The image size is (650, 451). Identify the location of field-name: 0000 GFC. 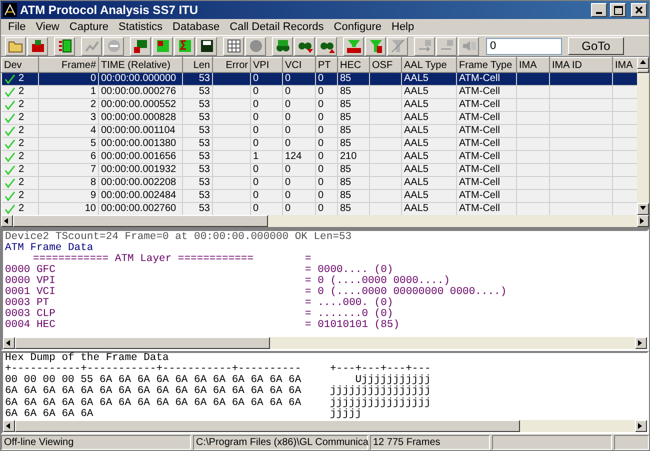
(30, 270).